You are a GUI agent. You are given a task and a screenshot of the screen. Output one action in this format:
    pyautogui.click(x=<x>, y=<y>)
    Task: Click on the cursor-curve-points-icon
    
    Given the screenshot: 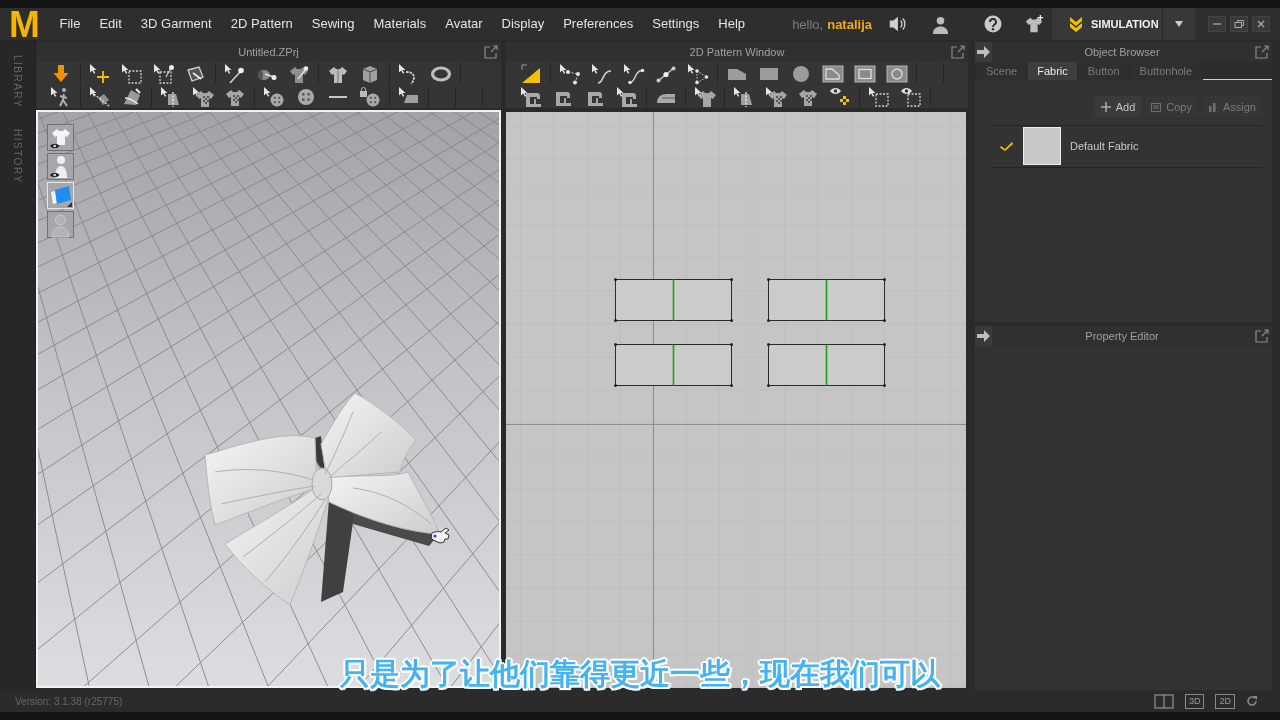 What is the action you would take?
    pyautogui.click(x=634, y=73)
    